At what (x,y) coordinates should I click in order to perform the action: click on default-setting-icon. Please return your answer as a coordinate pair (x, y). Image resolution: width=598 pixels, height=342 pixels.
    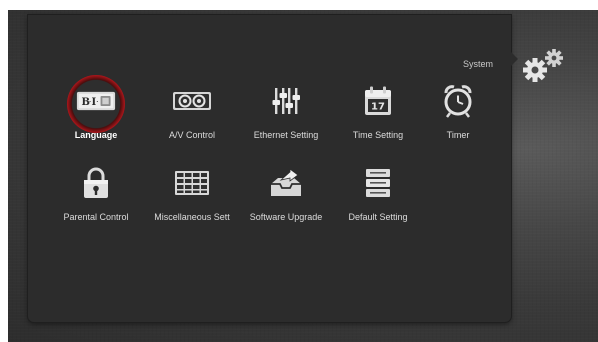
    Looking at the image, I should click on (378, 183).